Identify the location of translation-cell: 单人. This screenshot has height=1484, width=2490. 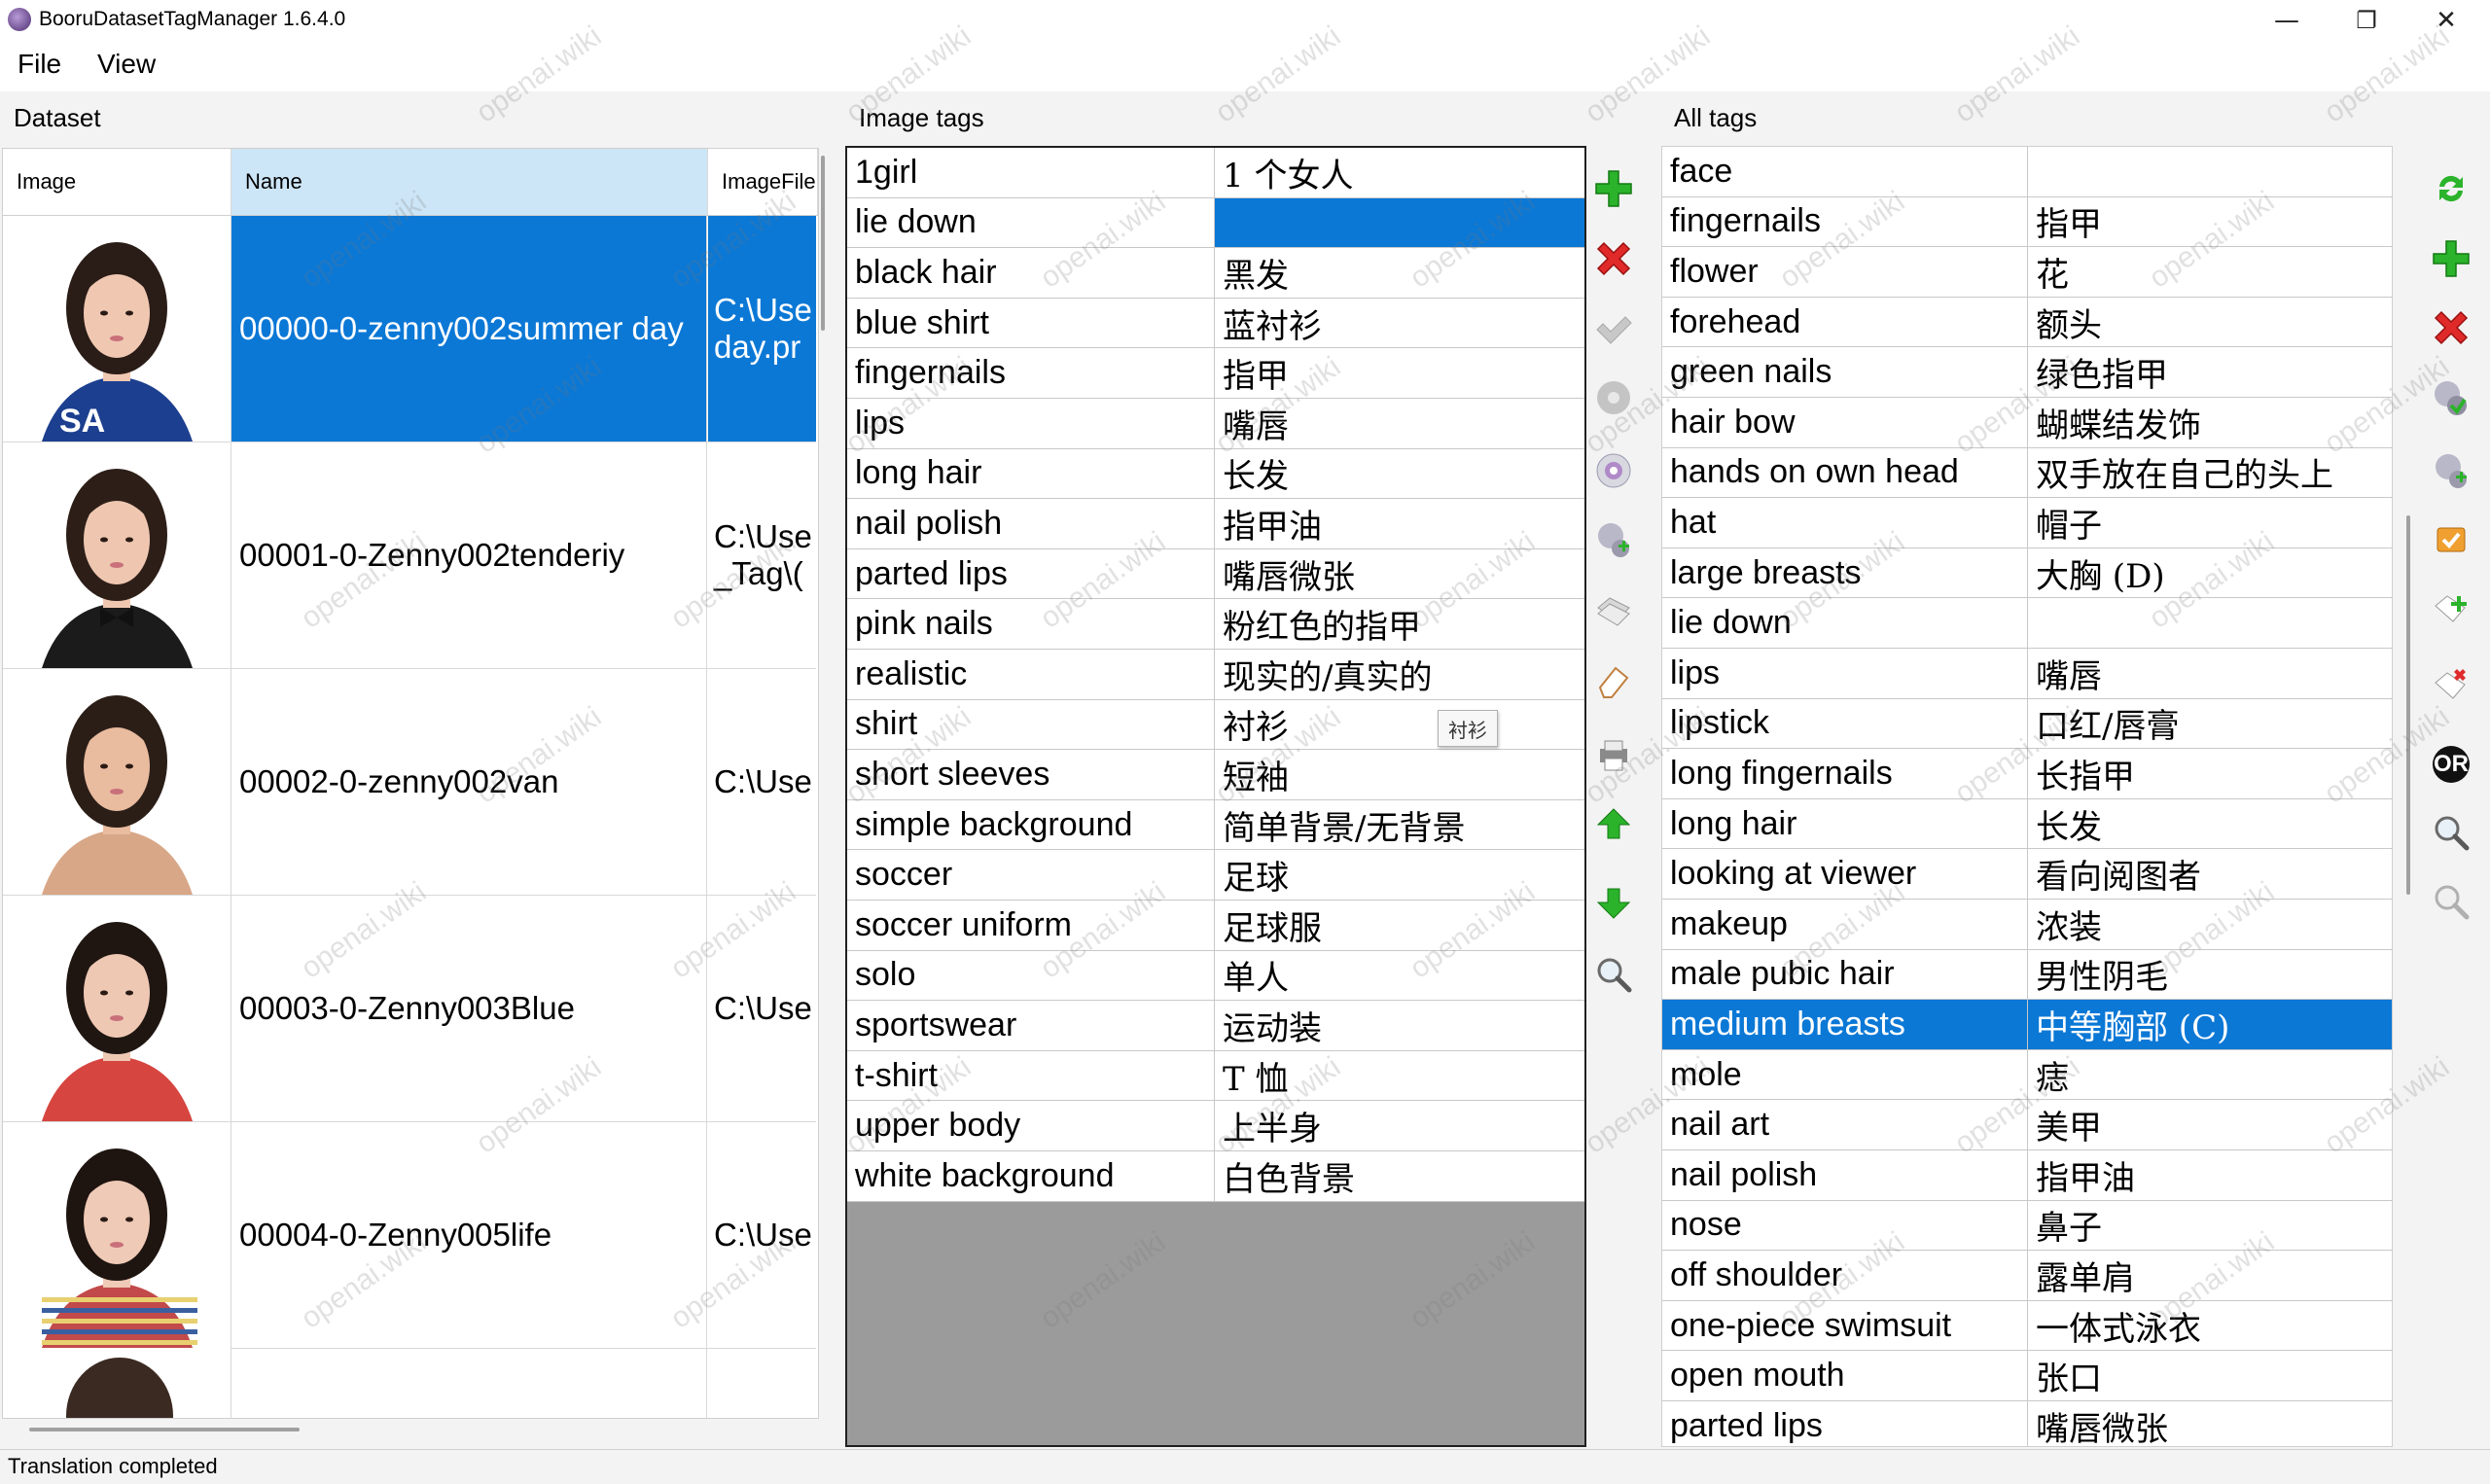
(1399, 976).